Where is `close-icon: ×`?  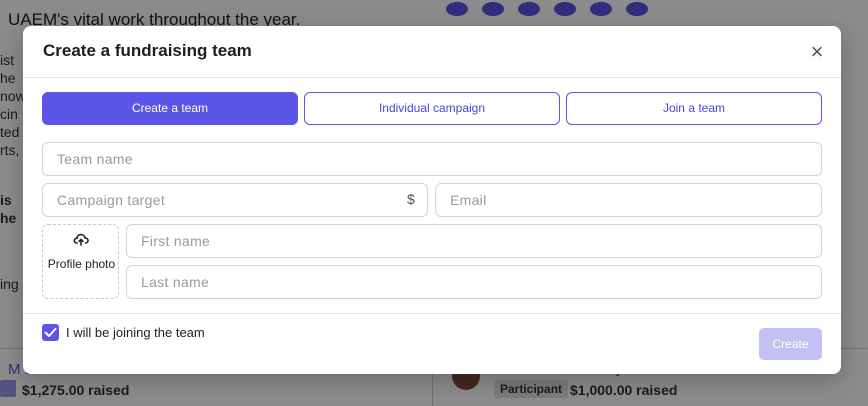 close-icon: × is located at coordinates (817, 52).